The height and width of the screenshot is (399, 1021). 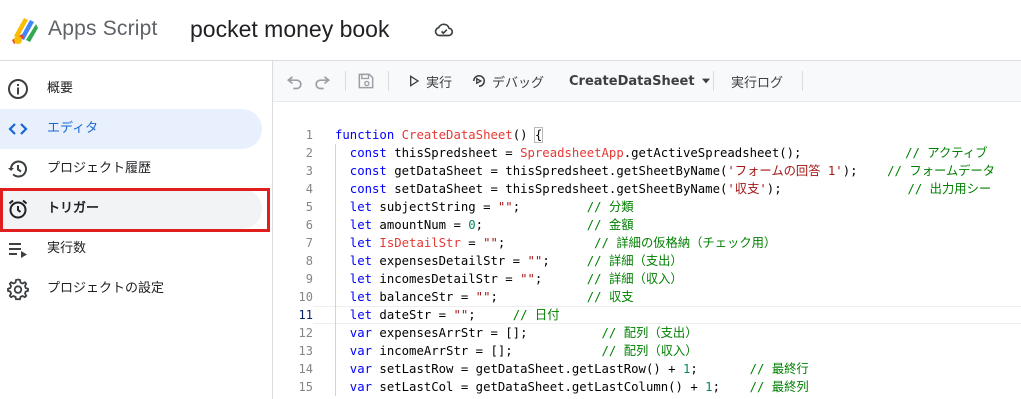 What do you see at coordinates (131, 209) in the screenshot?
I see `sidebar-item-triggers: トリガー` at bounding box center [131, 209].